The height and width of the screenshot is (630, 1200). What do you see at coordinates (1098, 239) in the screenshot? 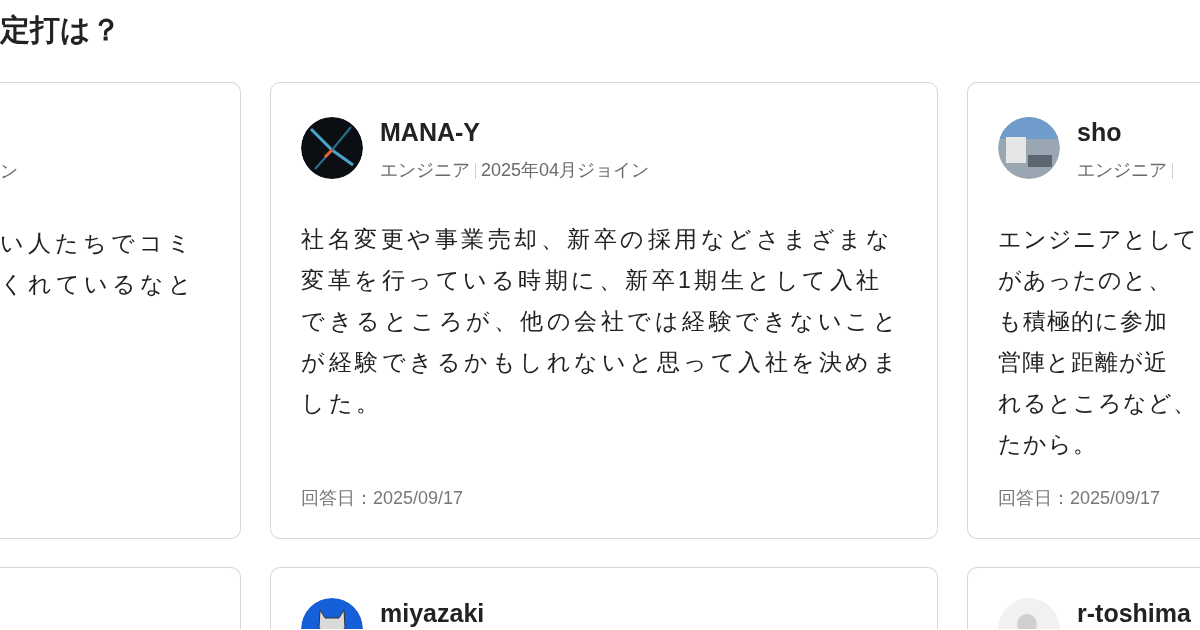
I see `answer-text-line: エンジニアとして` at bounding box center [1098, 239].